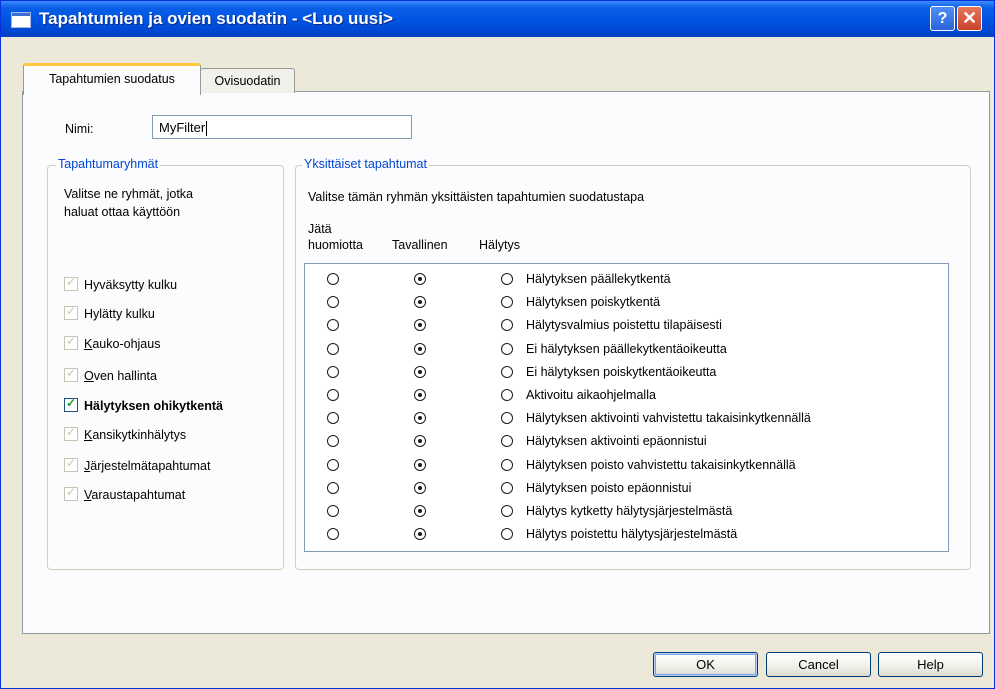 Image resolution: width=995 pixels, height=689 pixels. What do you see at coordinates (632, 534) in the screenshot?
I see `event-label: Hälytys poistettu hälytysjärjestelmästä` at bounding box center [632, 534].